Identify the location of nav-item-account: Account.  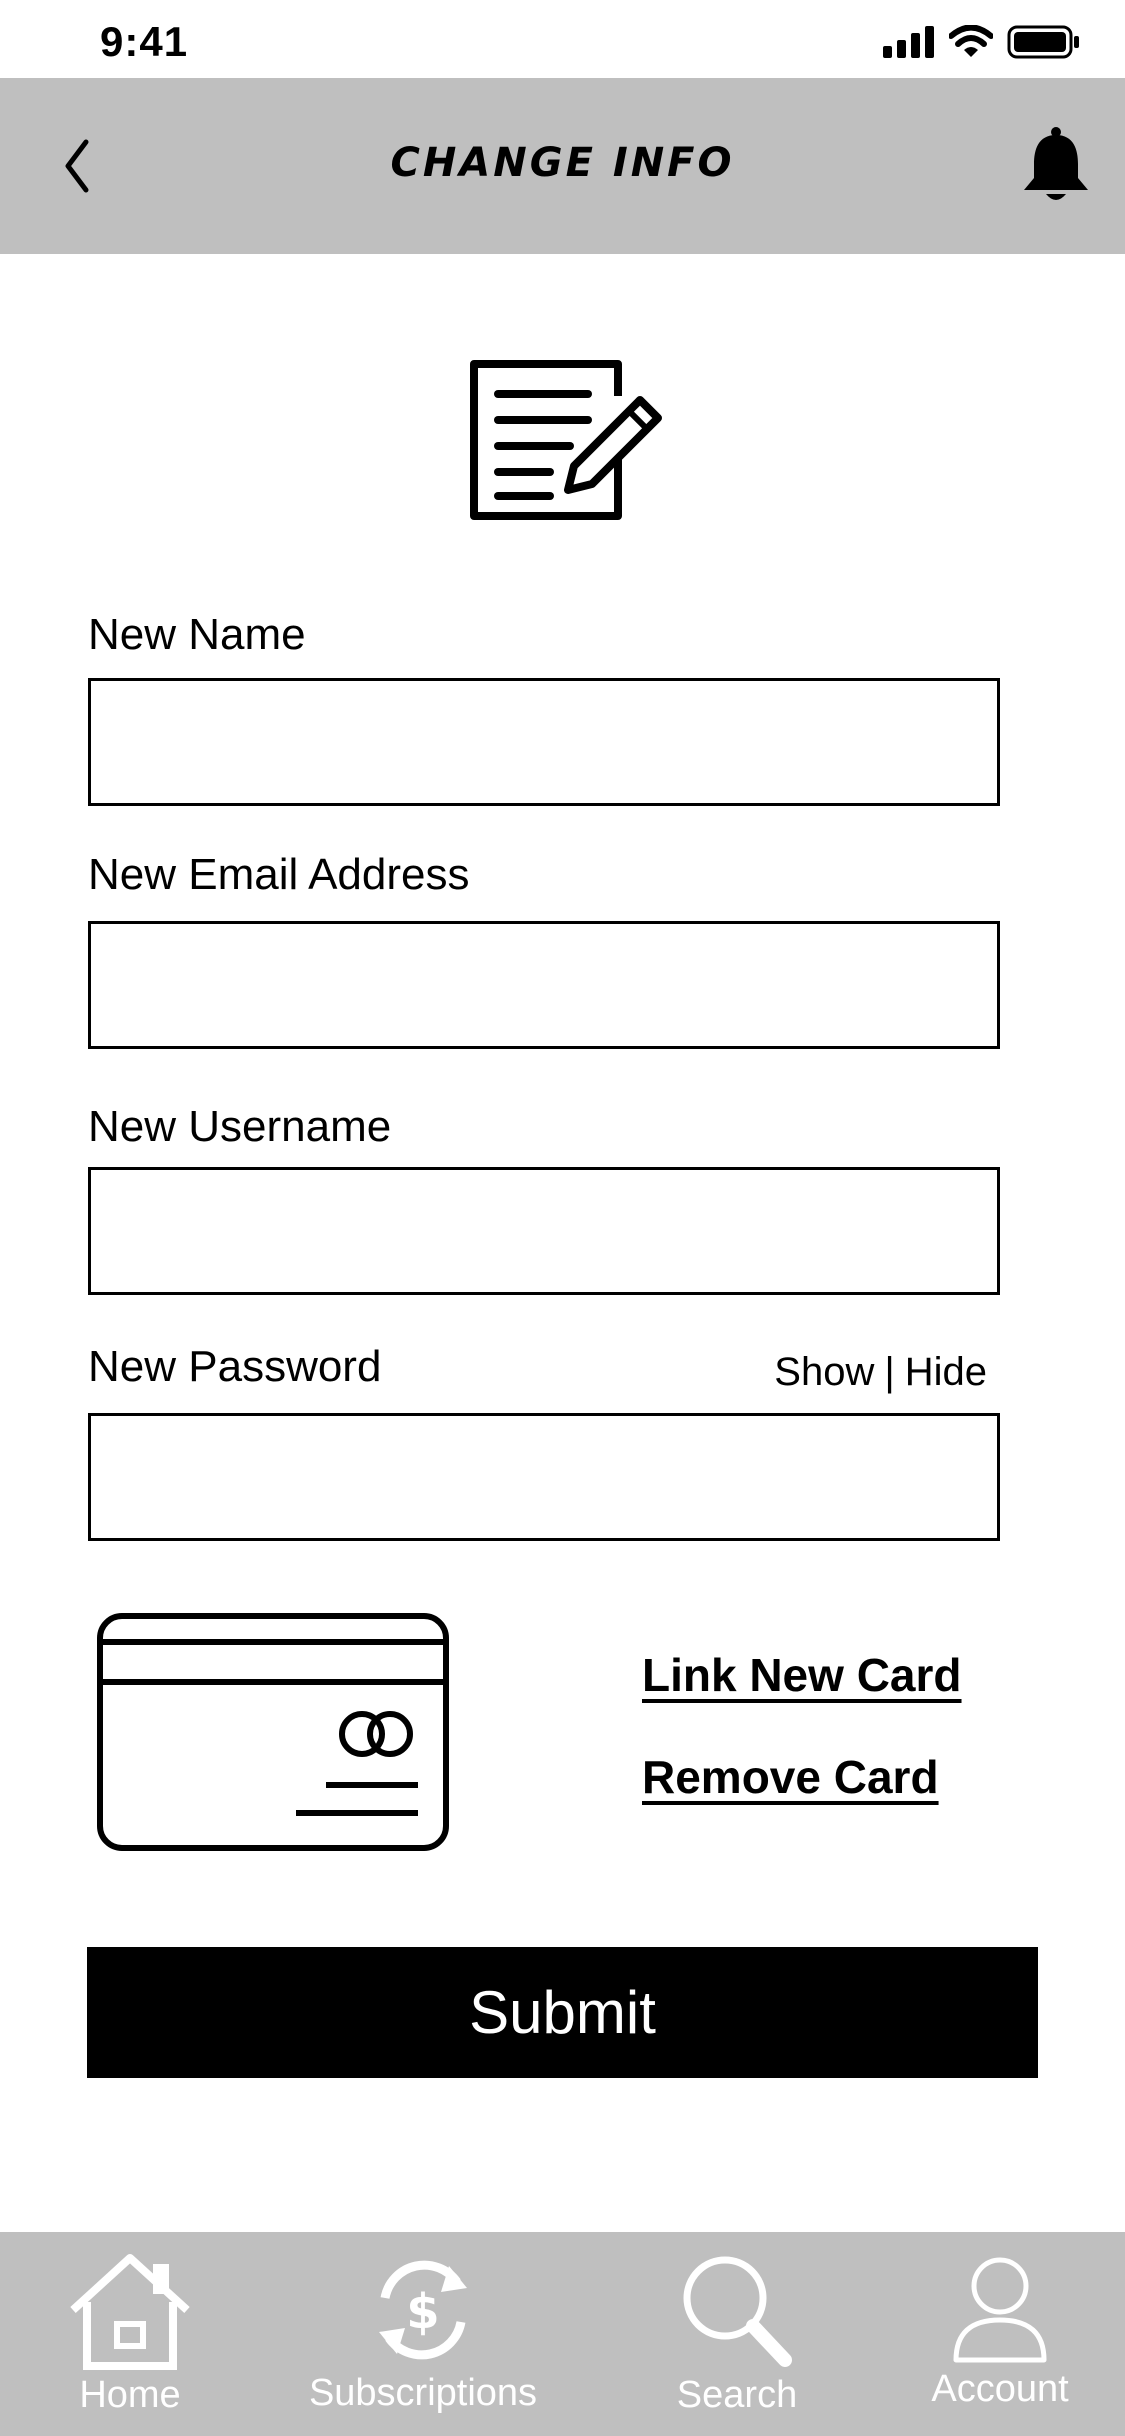
(997, 2334).